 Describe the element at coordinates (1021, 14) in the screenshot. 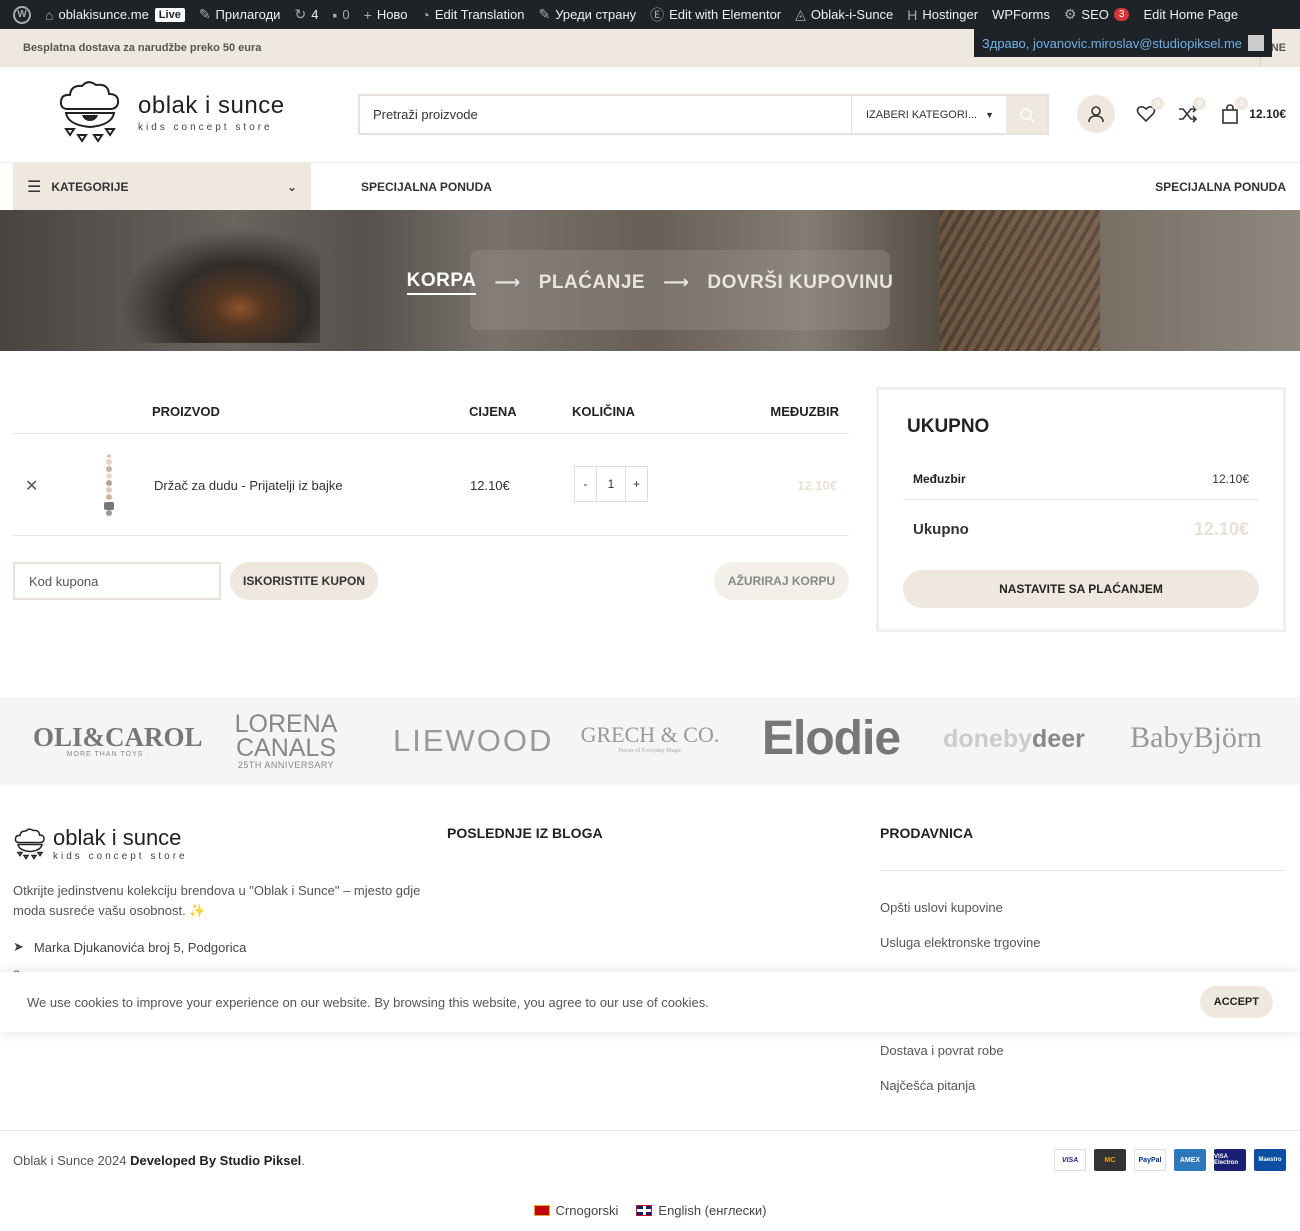

I see `admin-wpforms-link: WPForms` at that location.